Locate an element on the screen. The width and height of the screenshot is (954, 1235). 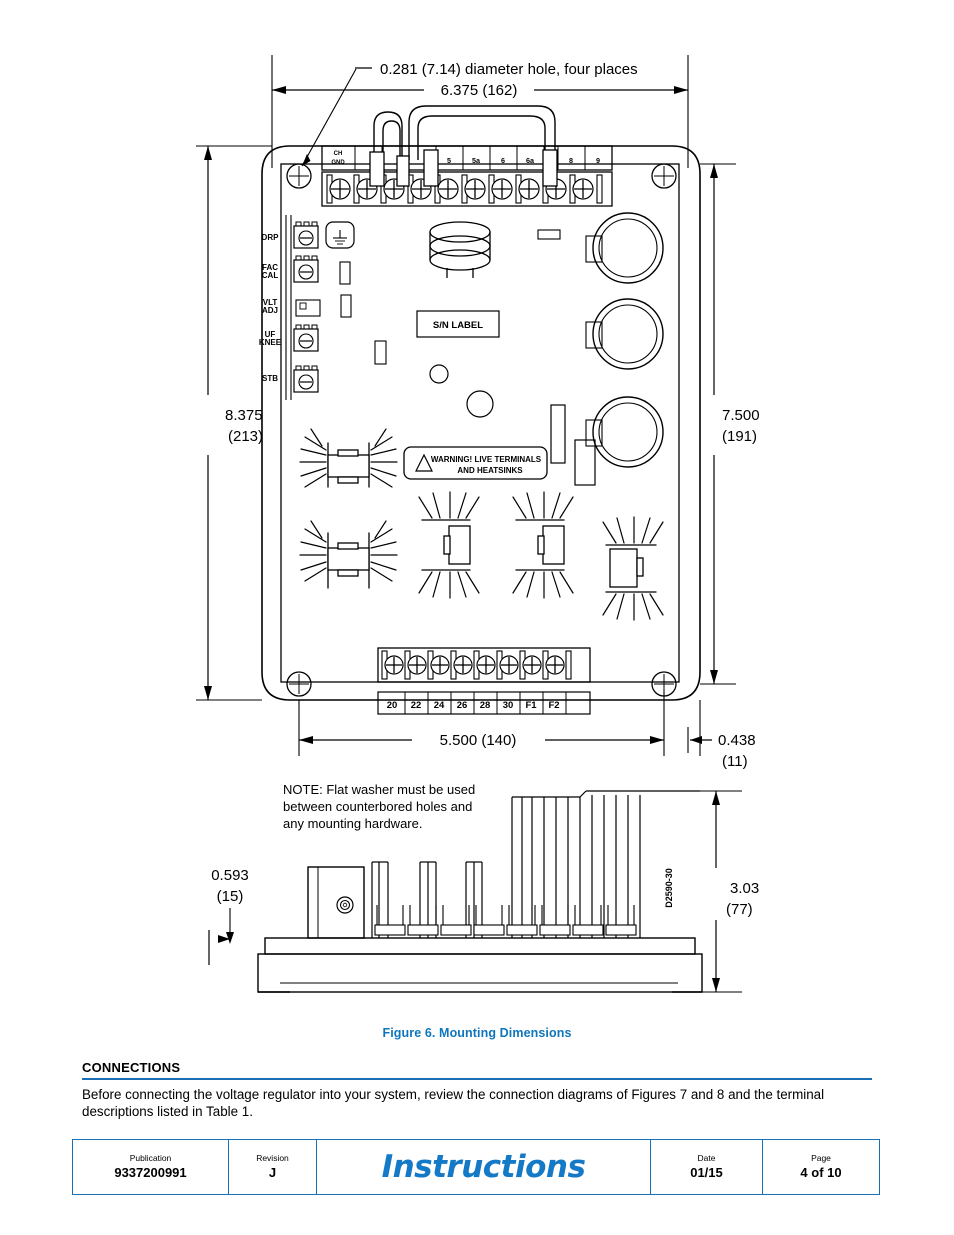
dim-depth-left-mm: (15) is located at coordinates (230, 896).